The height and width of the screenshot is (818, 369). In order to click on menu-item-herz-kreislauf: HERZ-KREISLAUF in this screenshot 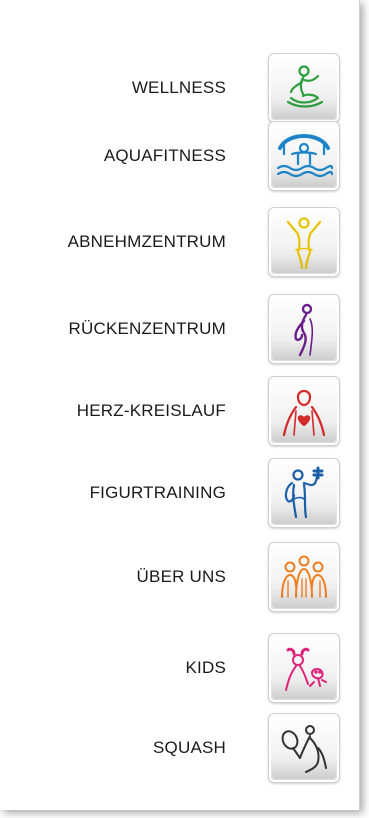, I will do `click(179, 411)`.